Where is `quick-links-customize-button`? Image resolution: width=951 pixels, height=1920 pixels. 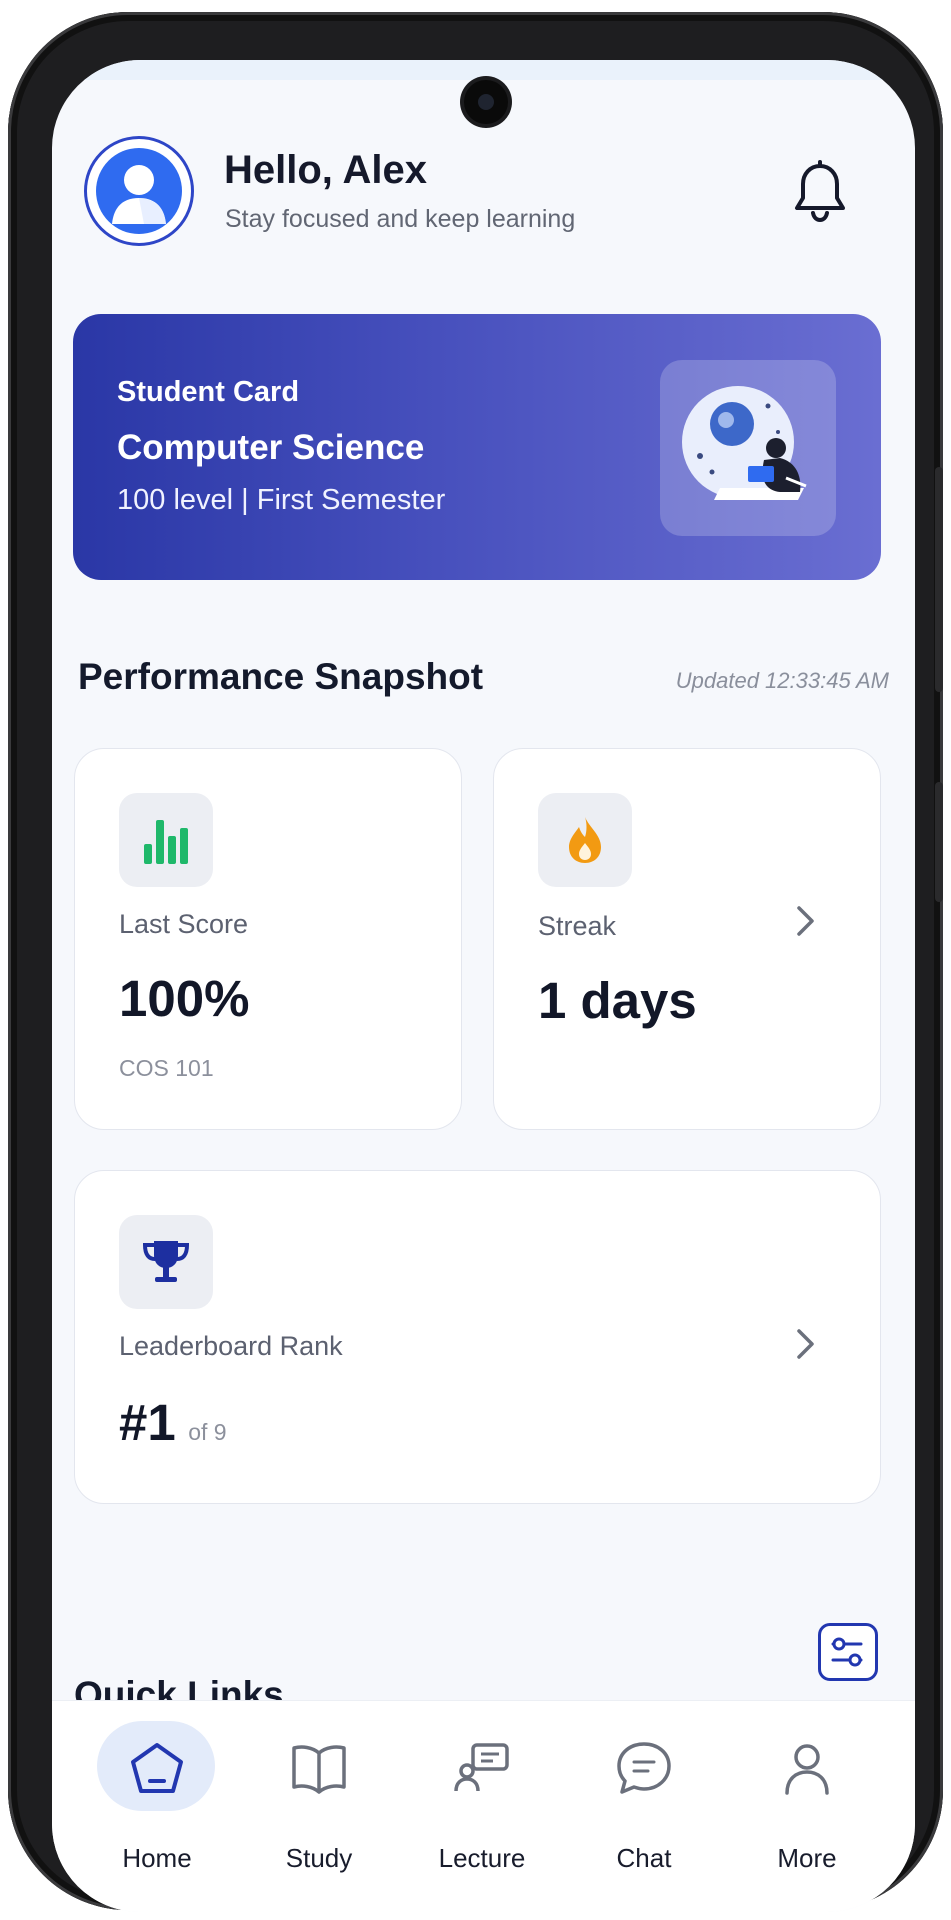
quick-links-customize-button is located at coordinates (848, 1652).